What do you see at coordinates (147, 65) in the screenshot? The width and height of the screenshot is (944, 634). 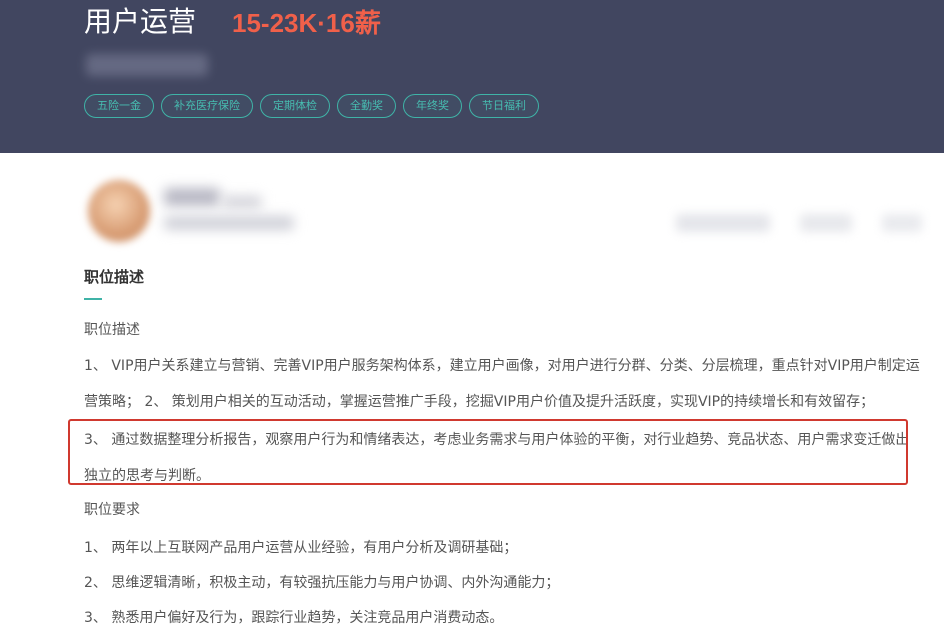 I see `blurred-job-subtitle` at bounding box center [147, 65].